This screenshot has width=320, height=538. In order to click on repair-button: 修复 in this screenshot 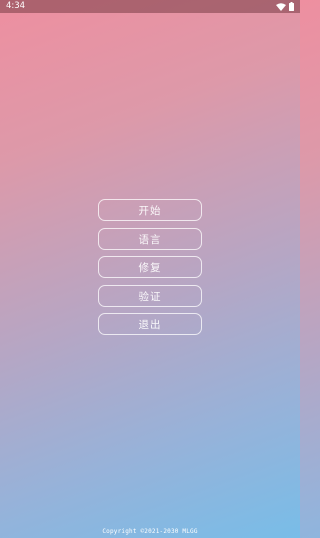, I will do `click(150, 267)`.